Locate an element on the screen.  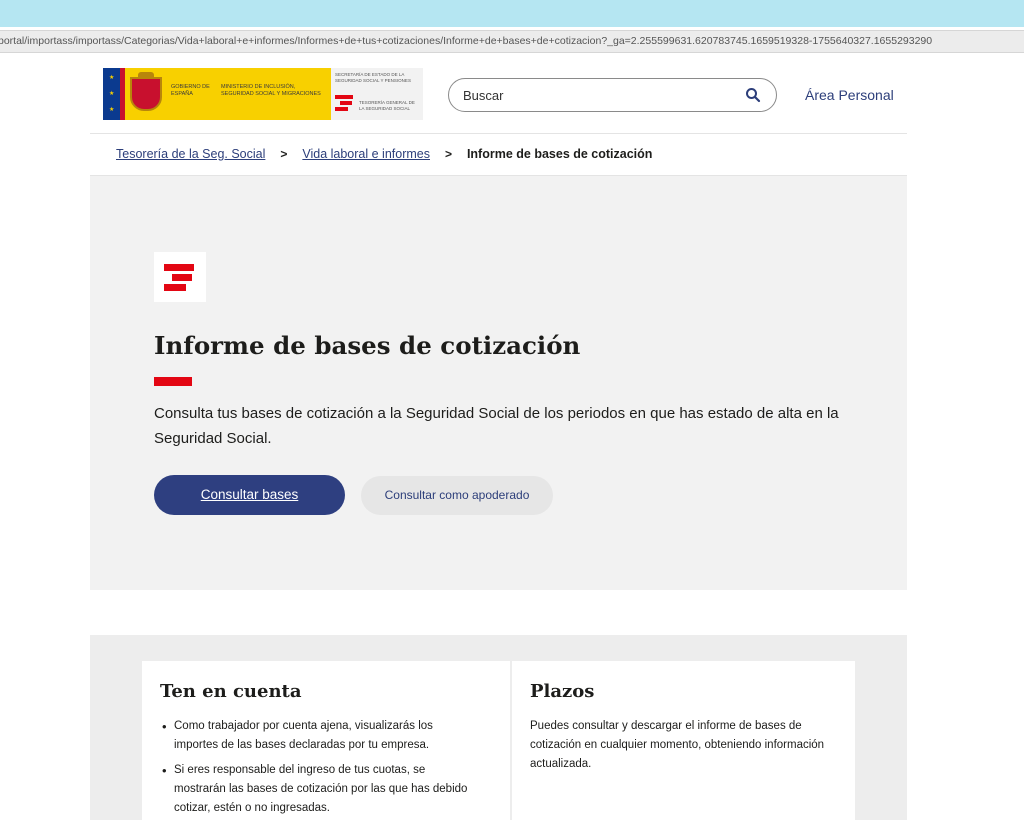
consultar-bases-button: Consultar bases is located at coordinates (249, 495).